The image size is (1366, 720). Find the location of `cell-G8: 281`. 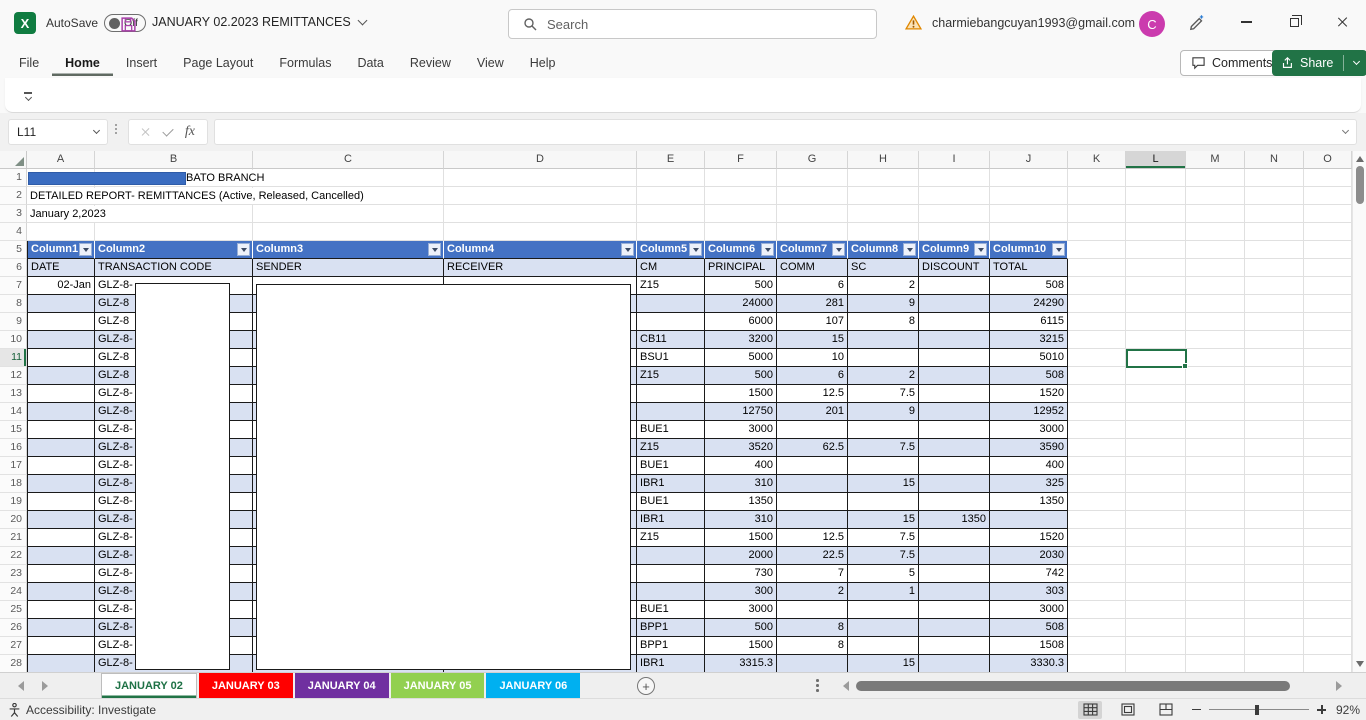

cell-G8: 281 is located at coordinates (812, 304).